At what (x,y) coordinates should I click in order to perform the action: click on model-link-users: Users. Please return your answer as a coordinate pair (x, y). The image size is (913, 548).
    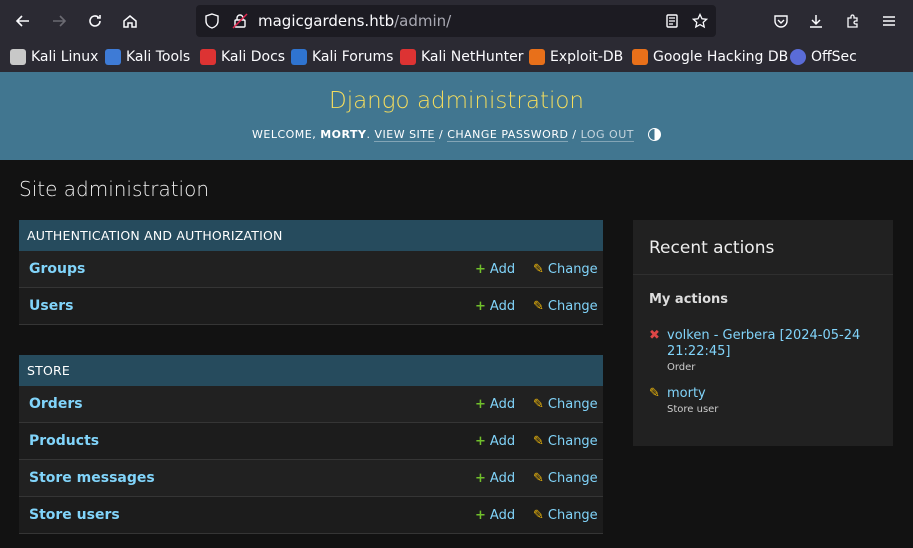
    Looking at the image, I should click on (51, 306).